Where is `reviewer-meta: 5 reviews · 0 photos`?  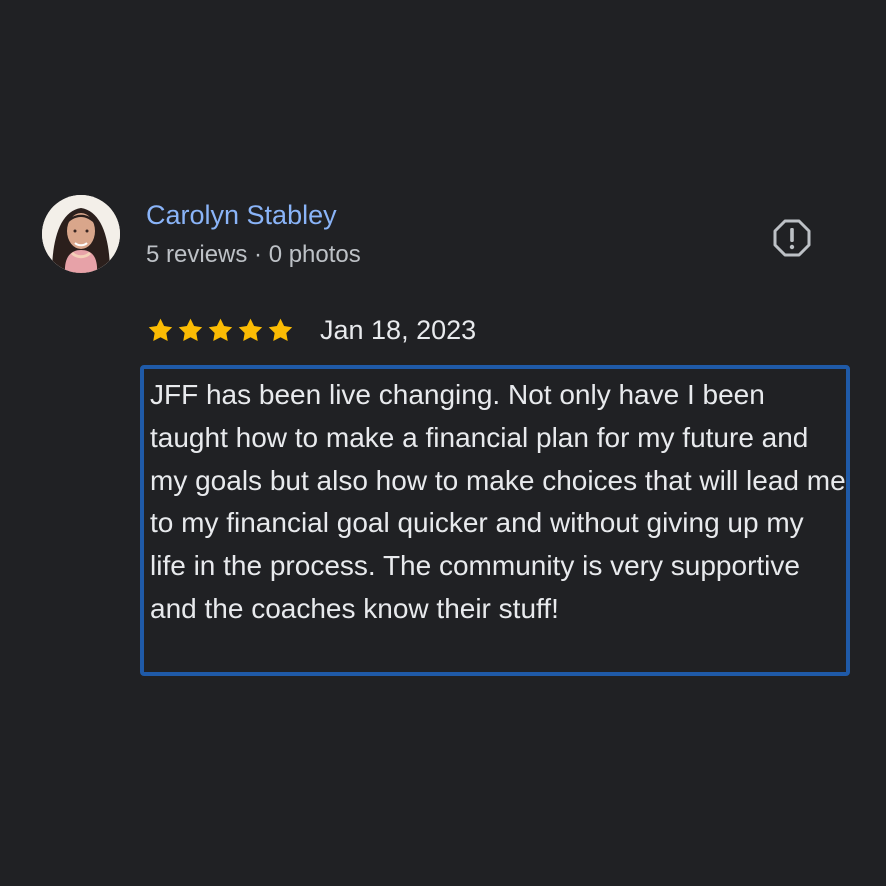
reviewer-meta: 5 reviews · 0 photos is located at coordinates (253, 254).